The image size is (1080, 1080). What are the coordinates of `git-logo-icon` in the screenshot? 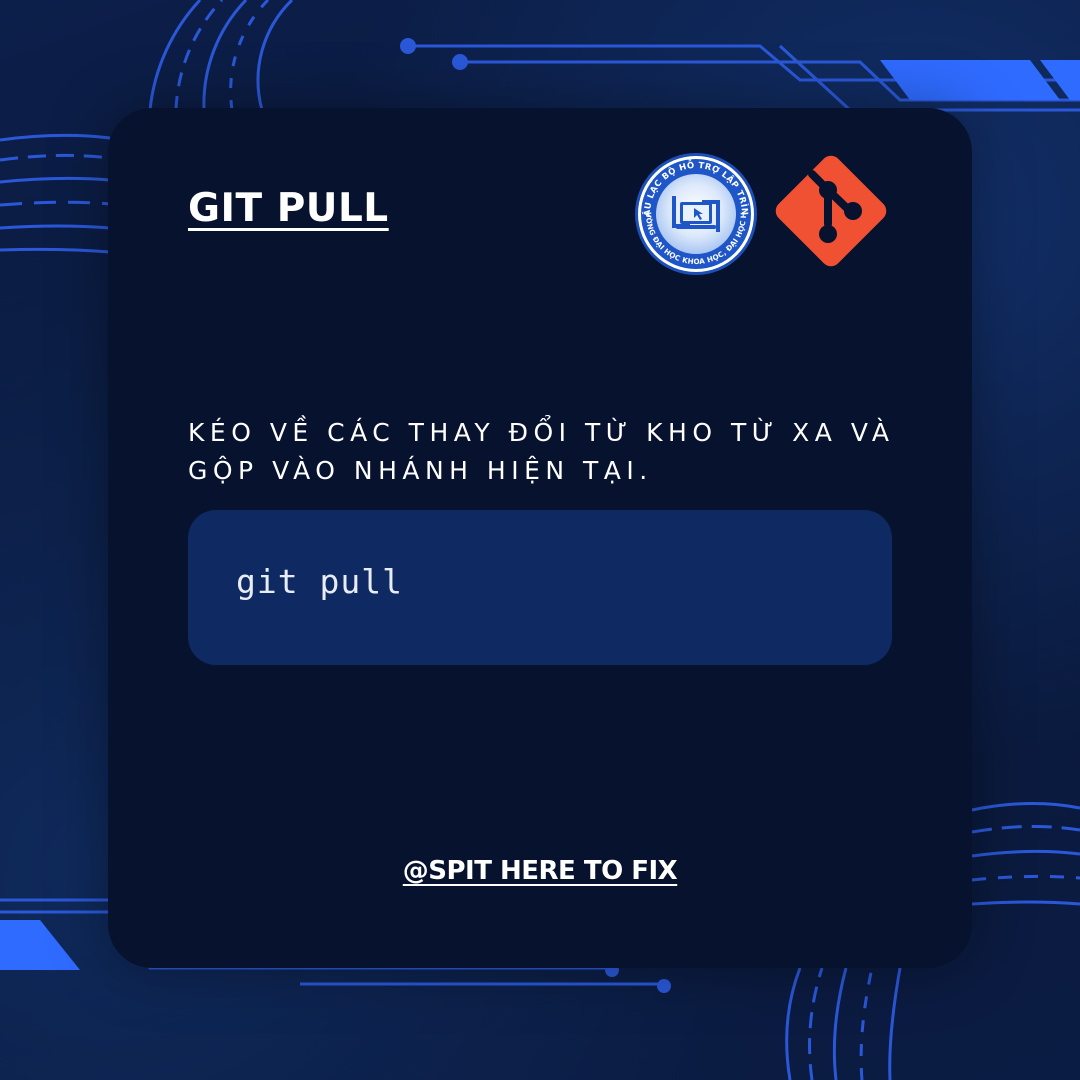 It's located at (831, 211).